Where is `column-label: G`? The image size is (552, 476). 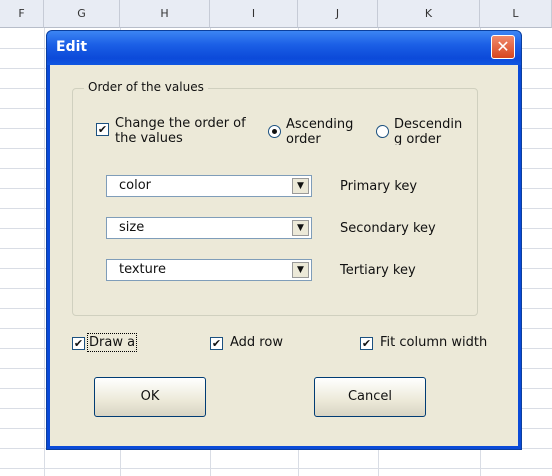 column-label: G is located at coordinates (81, 13).